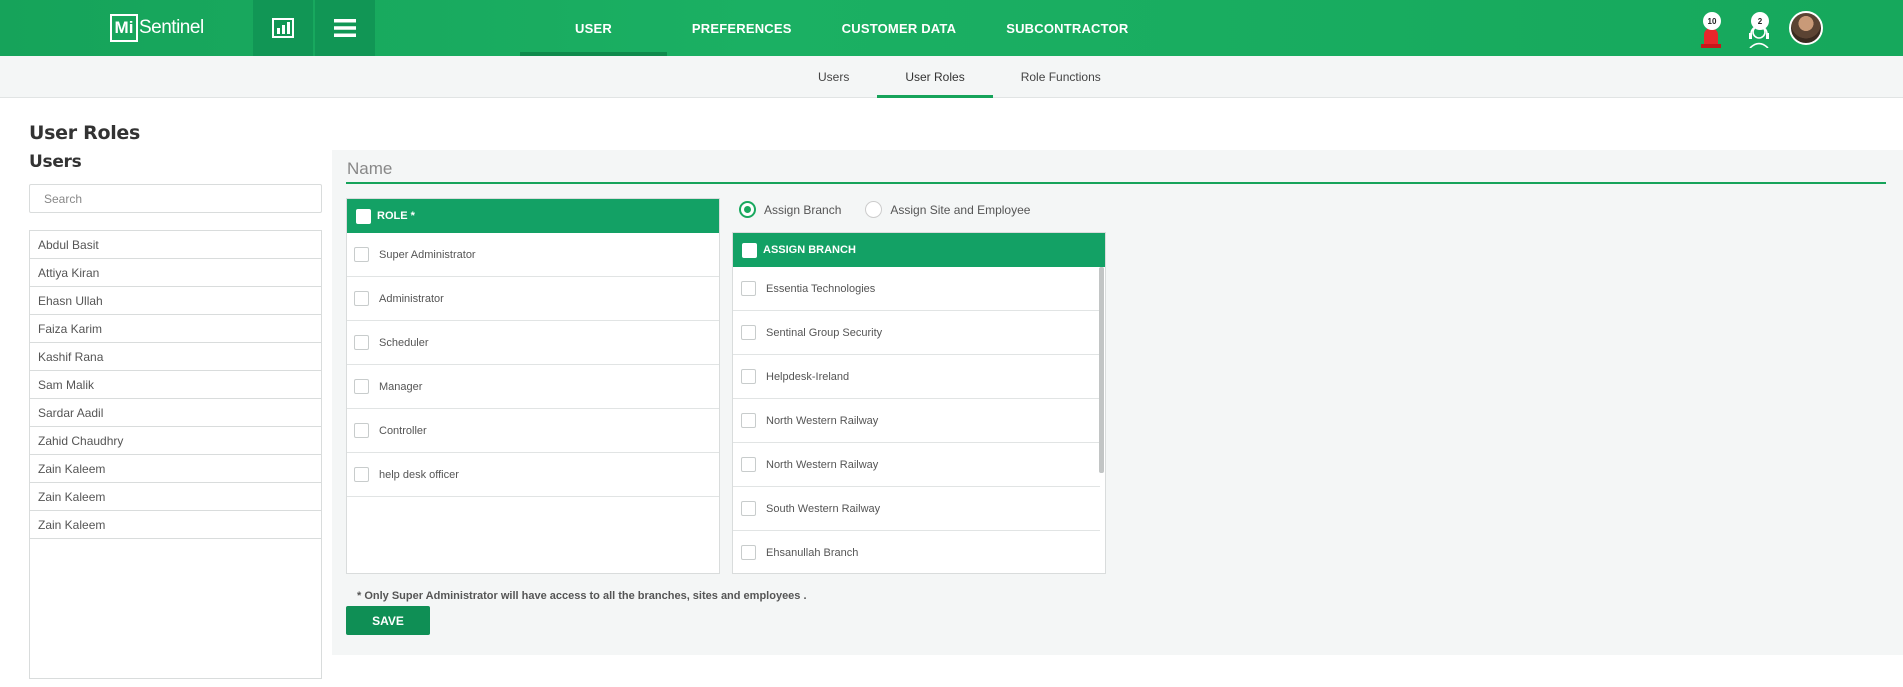 The height and width of the screenshot is (687, 1903). I want to click on select-all-roles-checkbox, so click(363, 216).